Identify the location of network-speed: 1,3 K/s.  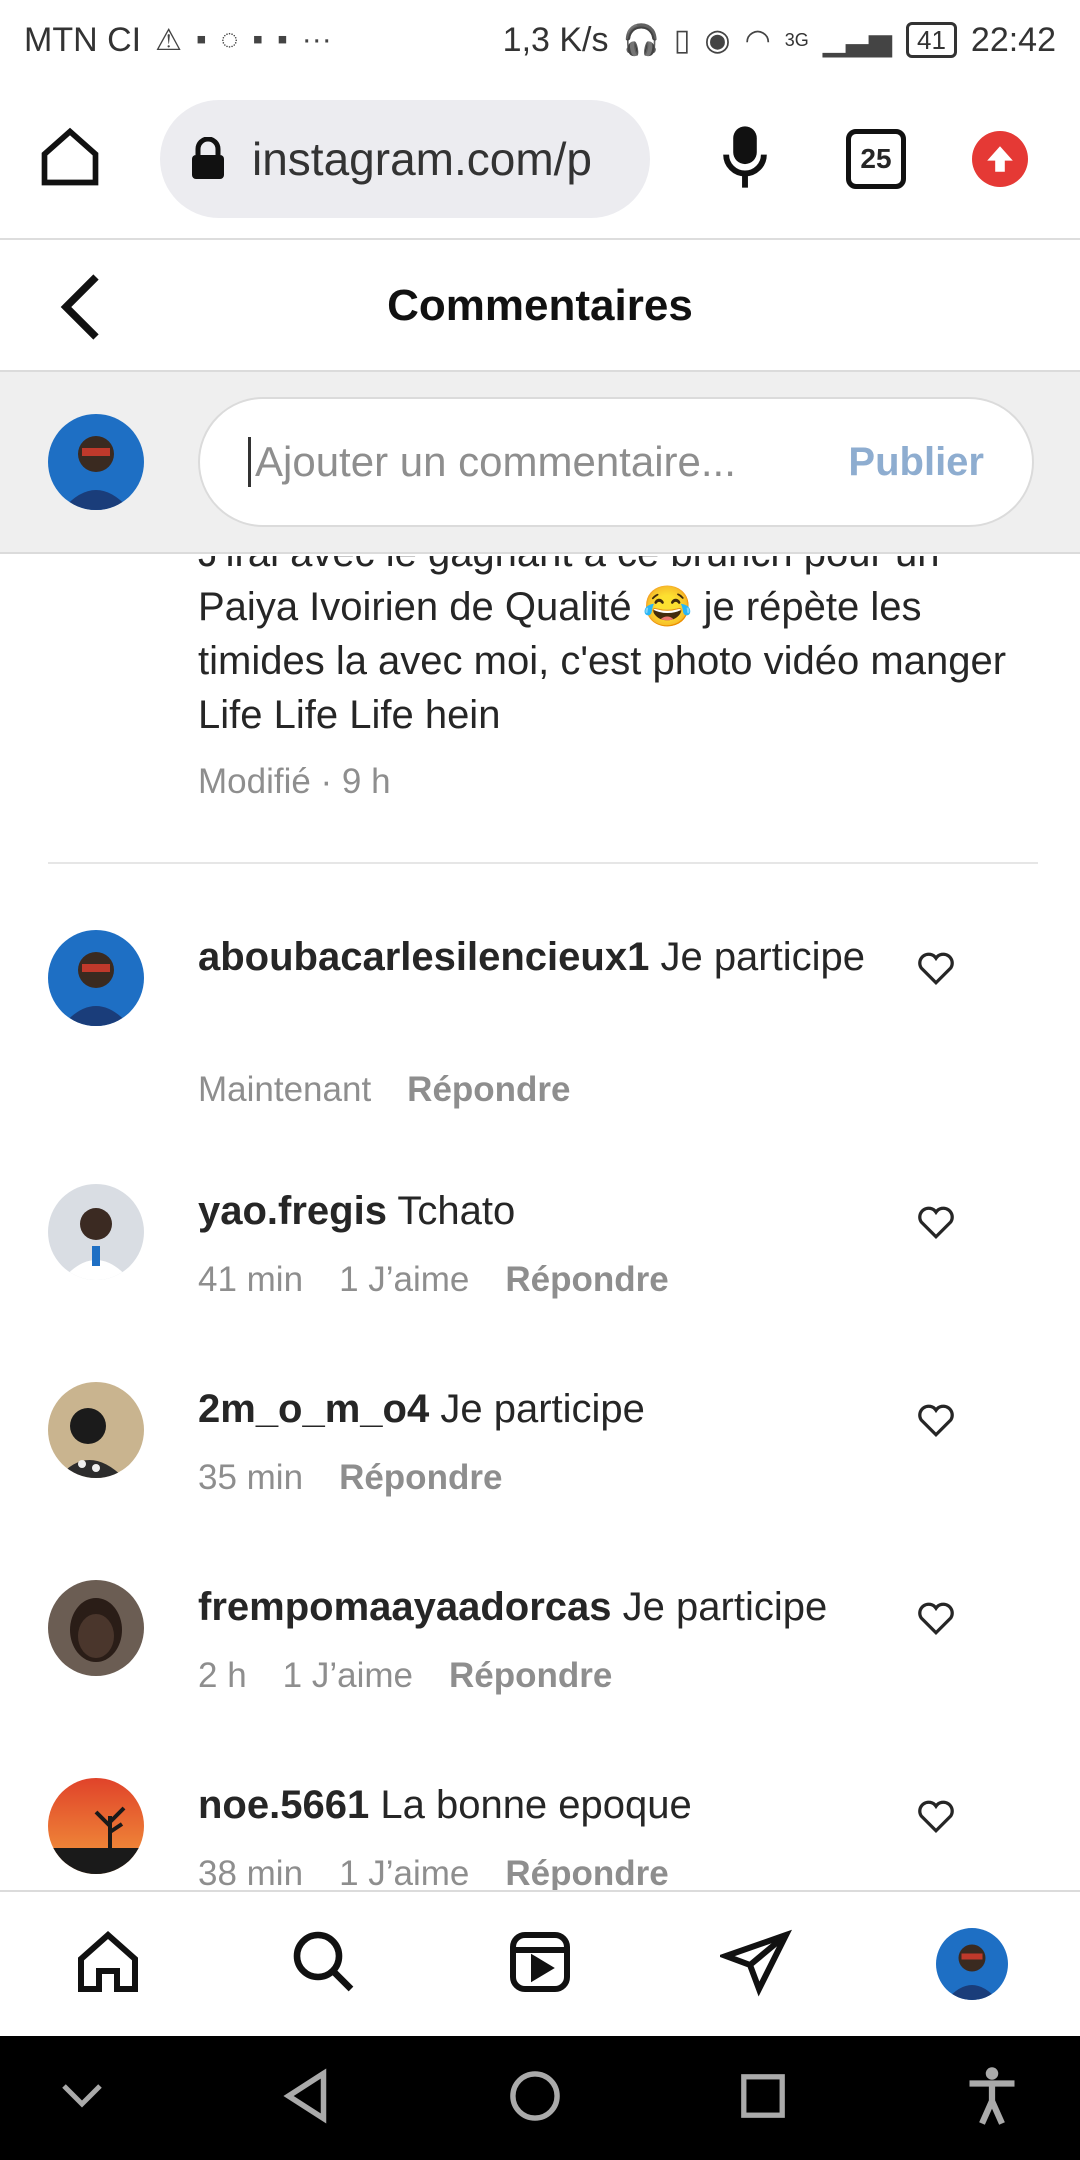
(555, 39).